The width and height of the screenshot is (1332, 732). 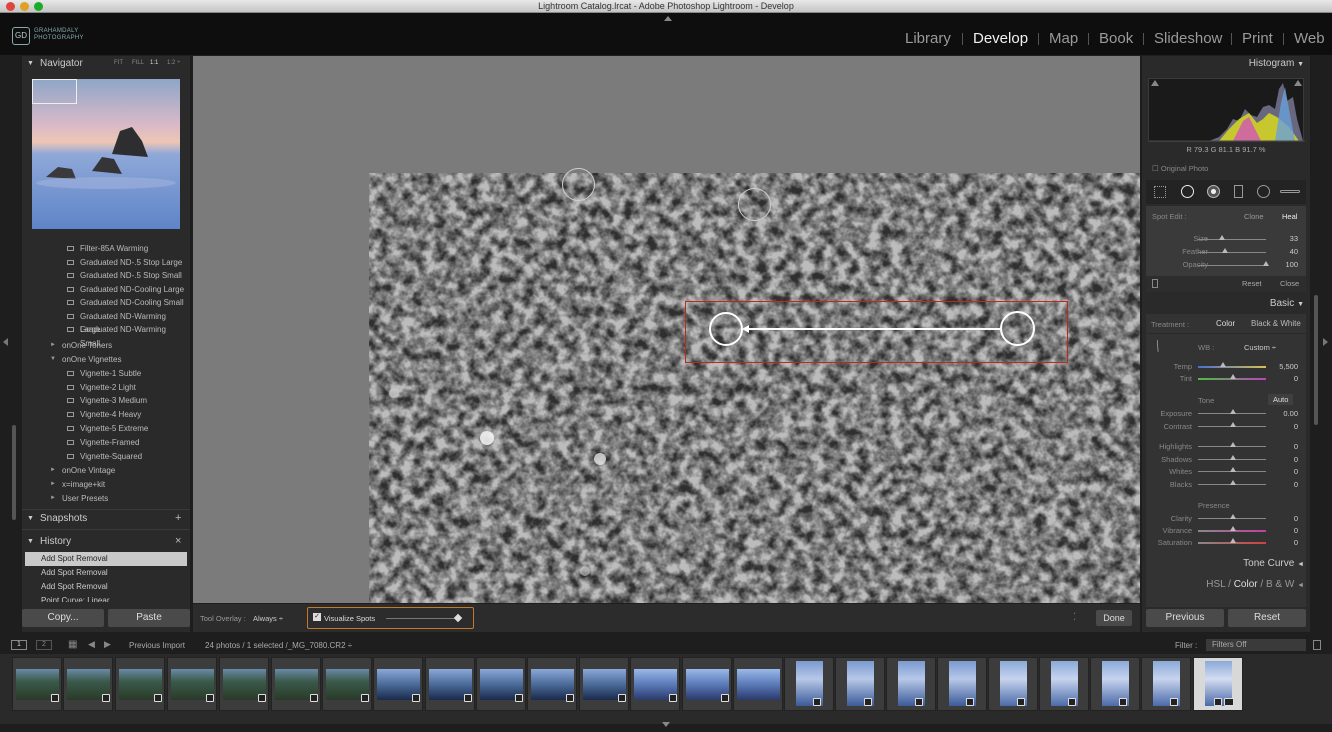 I want to click on radial-filter-icon, so click(x=1263, y=191).